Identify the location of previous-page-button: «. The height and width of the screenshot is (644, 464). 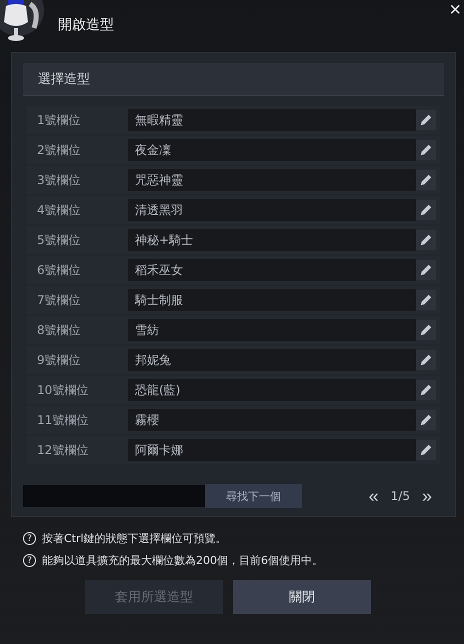
(373, 496).